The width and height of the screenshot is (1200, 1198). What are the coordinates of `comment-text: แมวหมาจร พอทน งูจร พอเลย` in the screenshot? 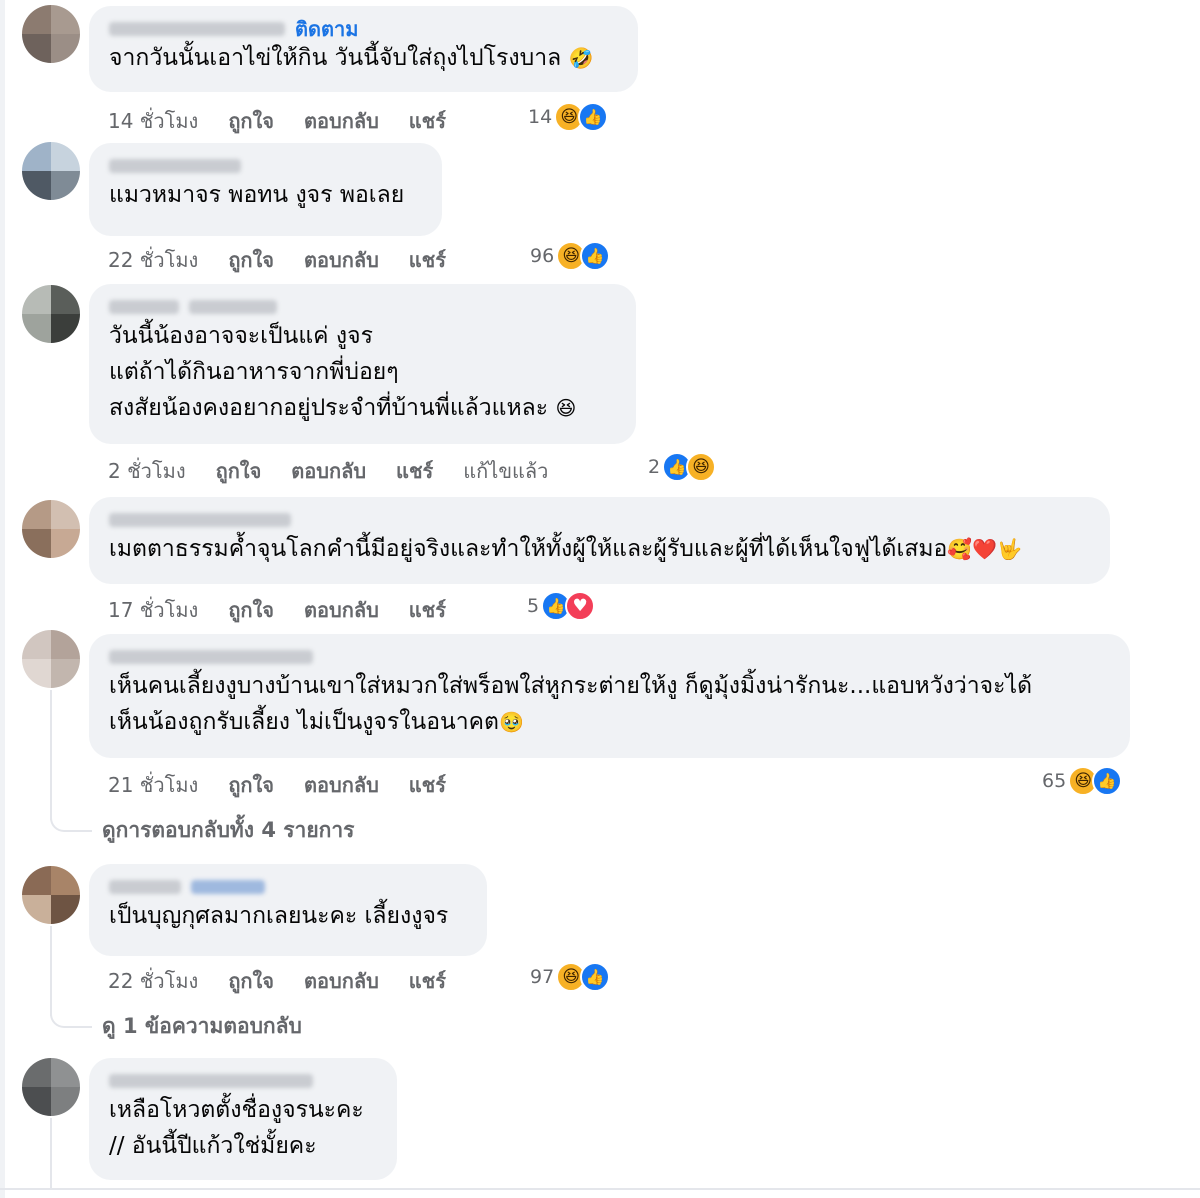 It's located at (257, 195).